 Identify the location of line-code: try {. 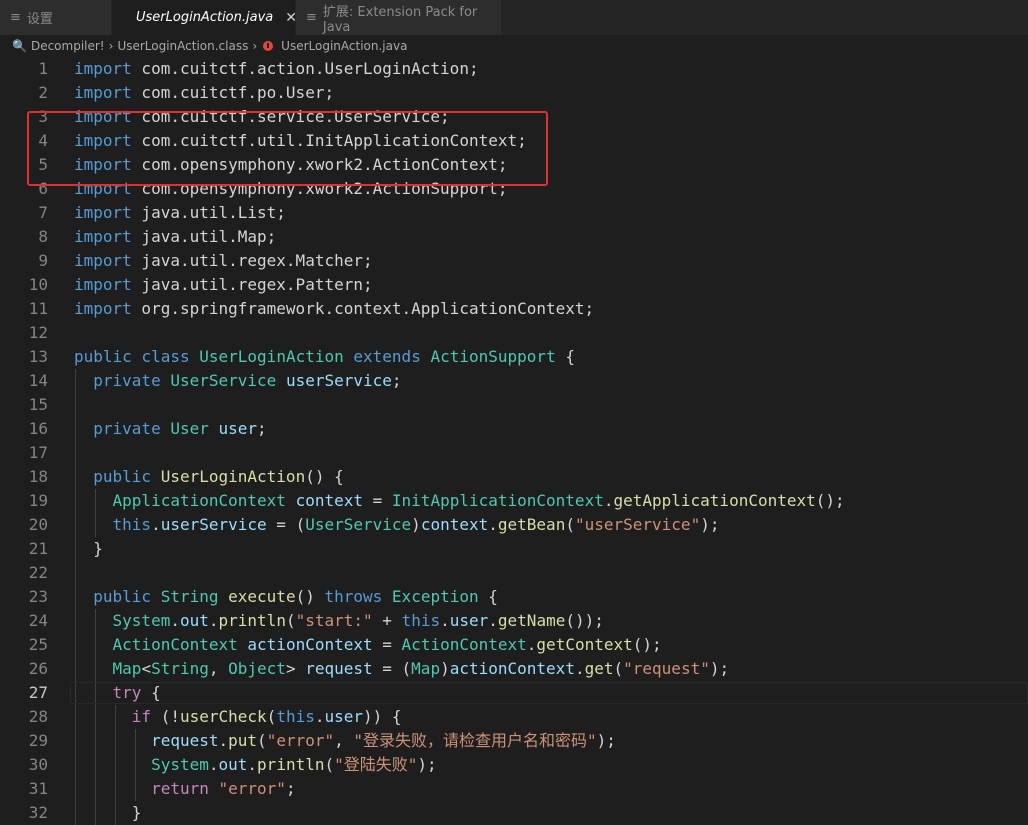
(117, 693).